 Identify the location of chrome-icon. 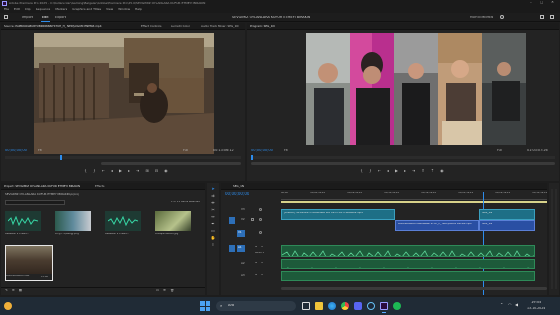
(345, 306).